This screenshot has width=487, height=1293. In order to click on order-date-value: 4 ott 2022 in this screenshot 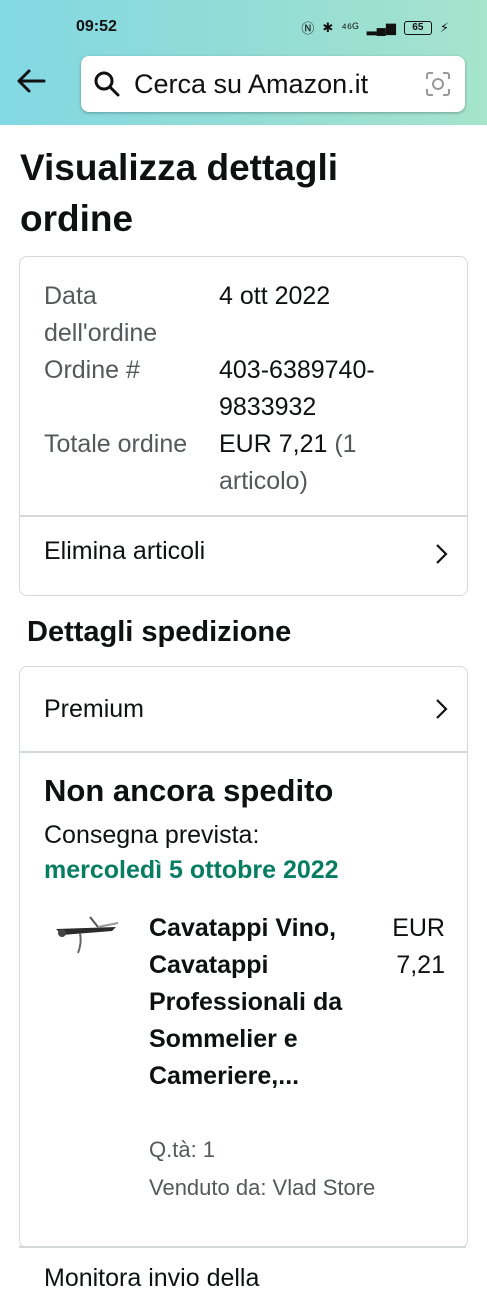, I will do `click(275, 296)`.